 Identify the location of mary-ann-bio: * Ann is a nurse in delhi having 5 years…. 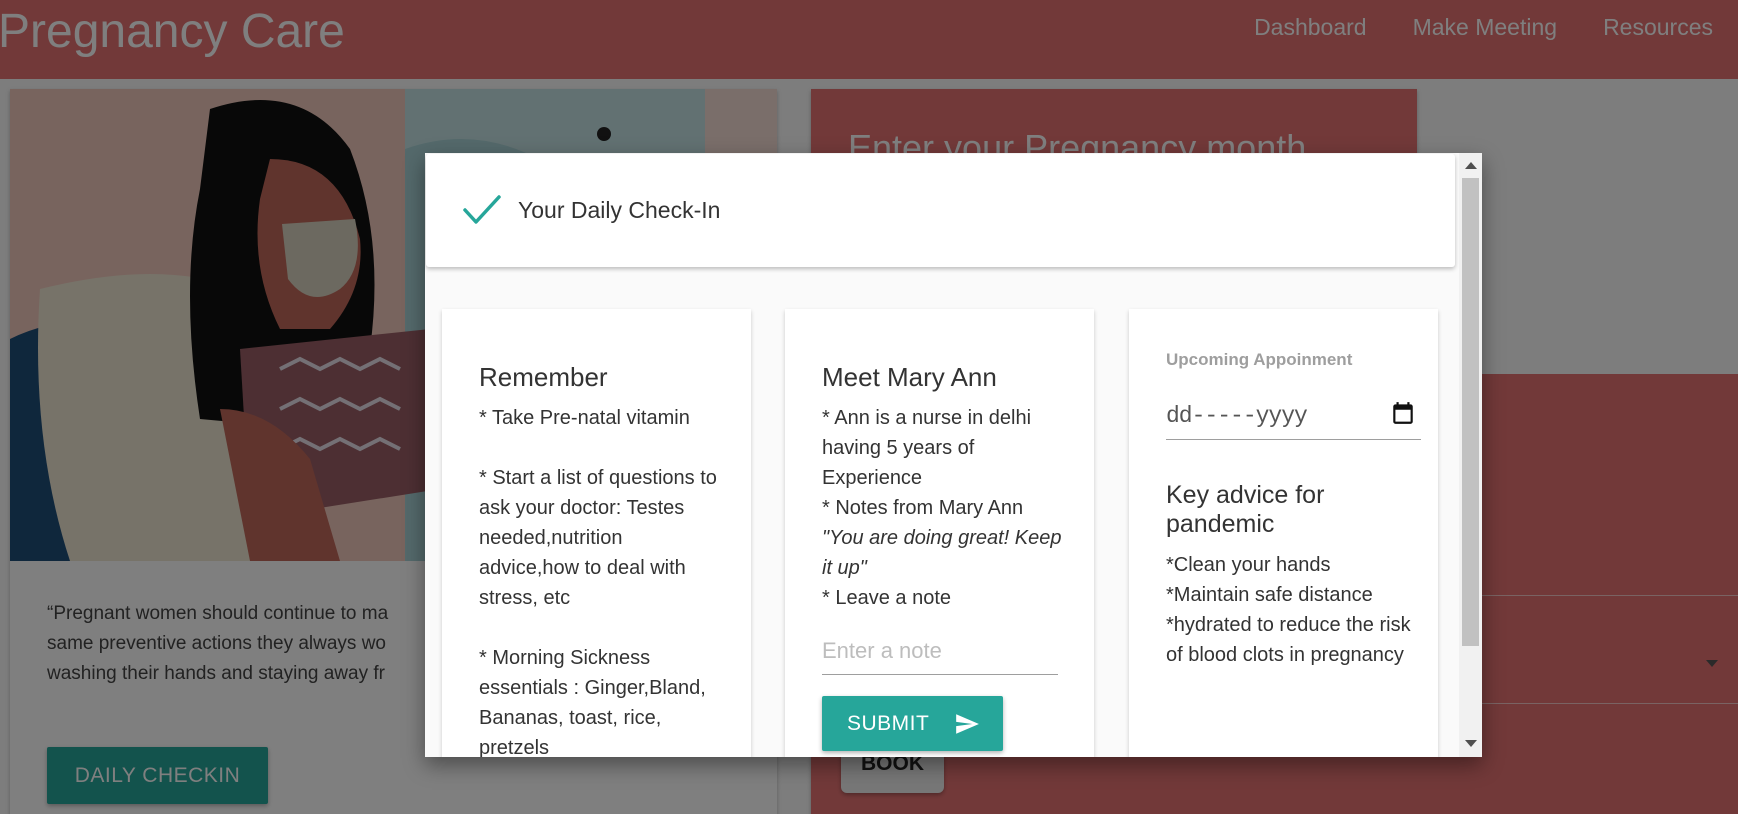
(927, 448).